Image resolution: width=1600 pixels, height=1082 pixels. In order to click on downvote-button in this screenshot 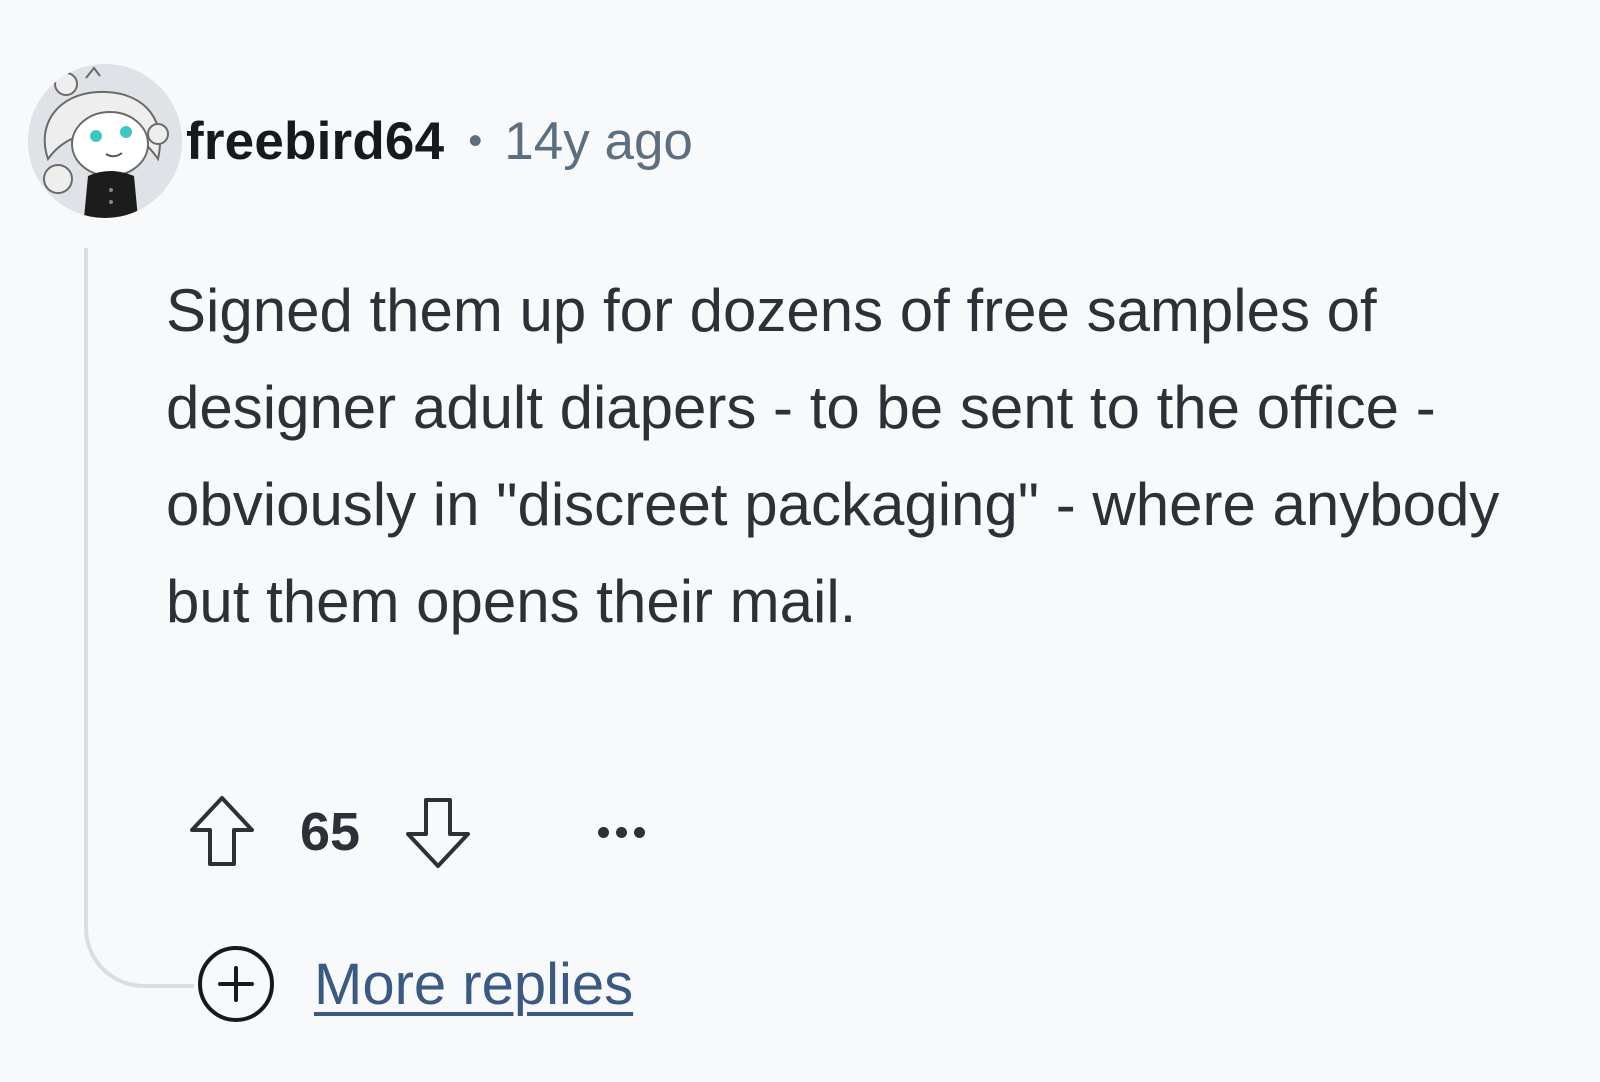, I will do `click(438, 832)`.